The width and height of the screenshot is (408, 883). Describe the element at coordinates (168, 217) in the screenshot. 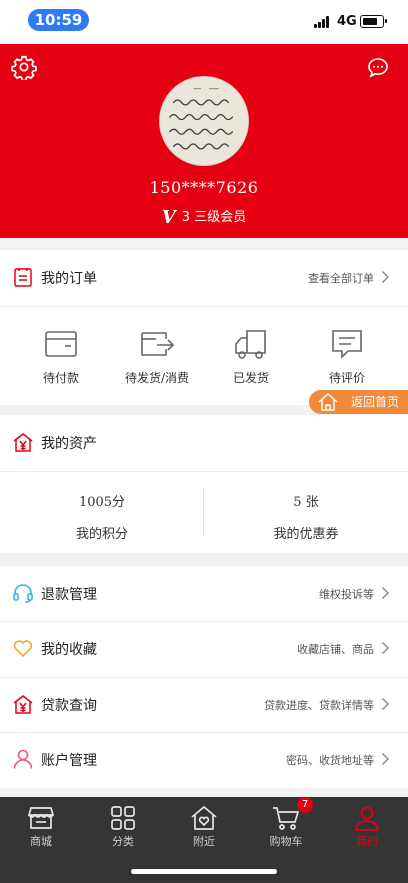

I see `vip-icon: V` at that location.